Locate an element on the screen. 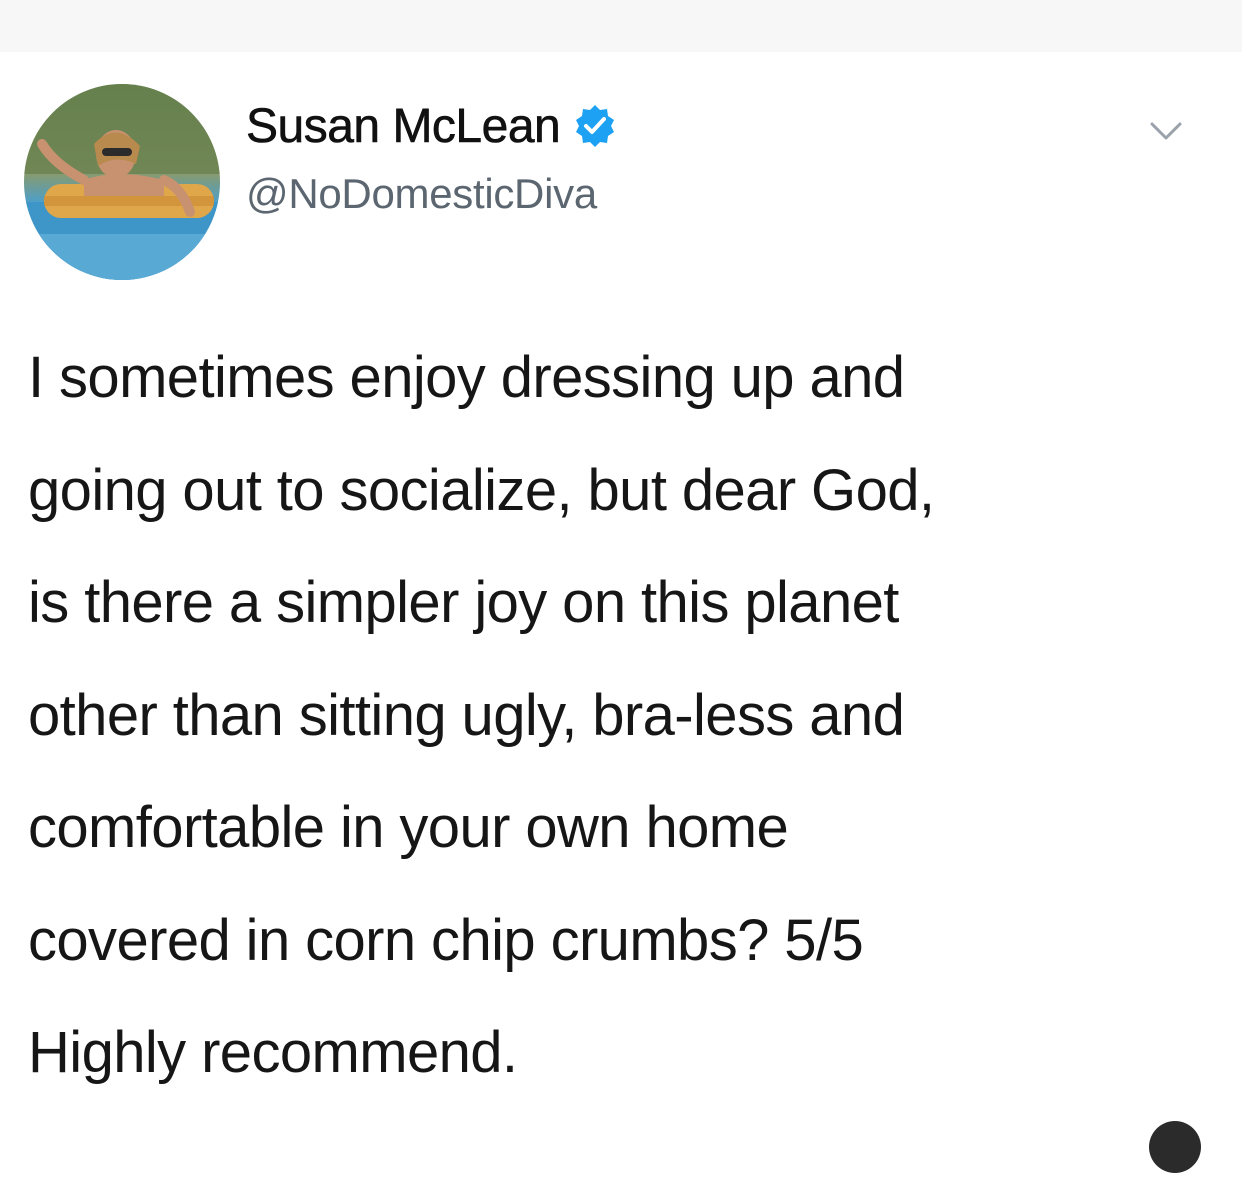 Image resolution: width=1242 pixels, height=1182 pixels. top-band is located at coordinates (621, 26).